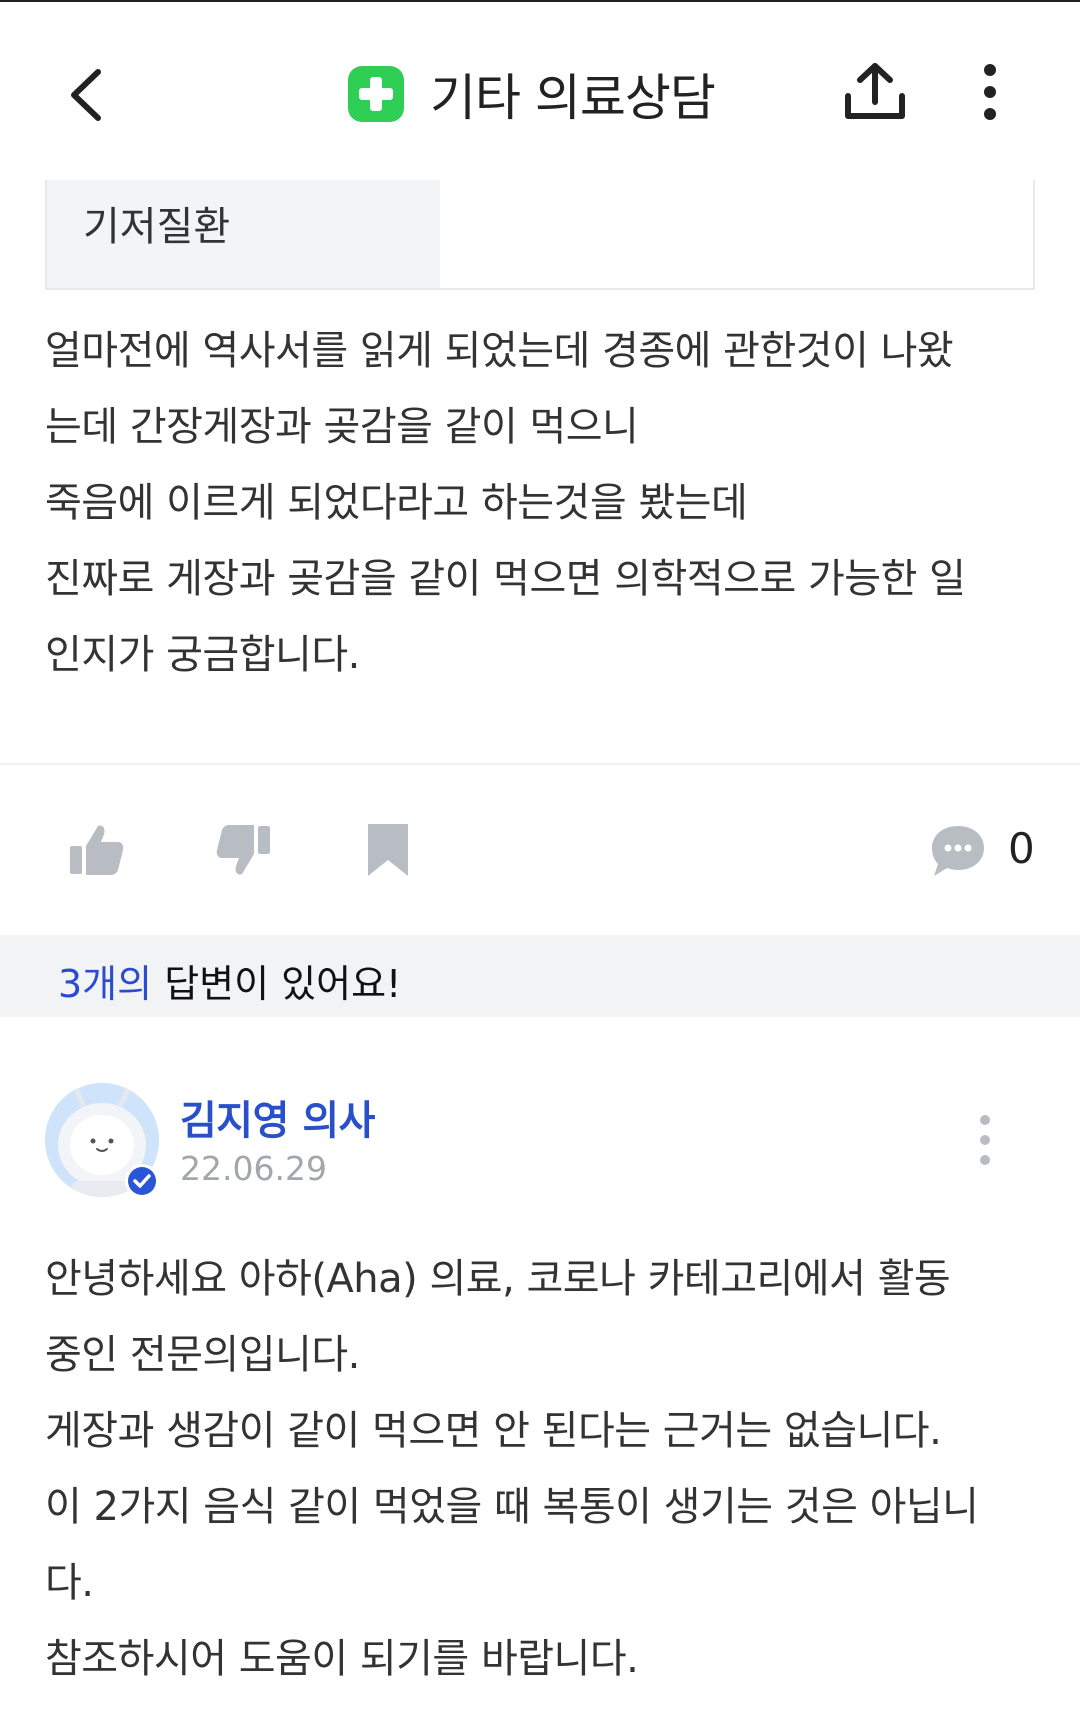 The height and width of the screenshot is (1727, 1080). What do you see at coordinates (157, 227) in the screenshot?
I see `underlying-condition-label: 기저질환` at bounding box center [157, 227].